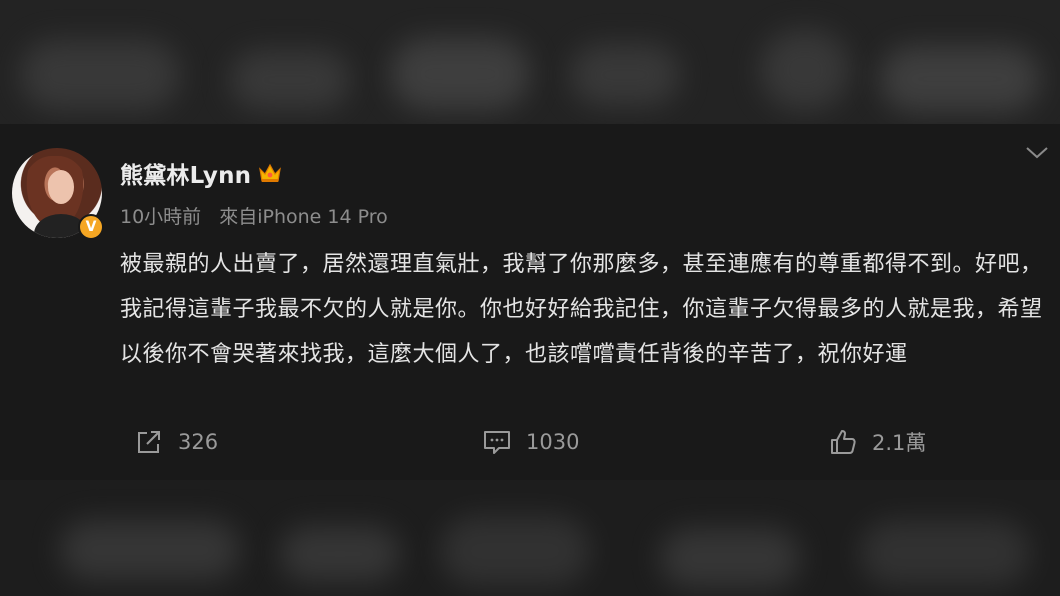 The height and width of the screenshot is (596, 1060). What do you see at coordinates (270, 172) in the screenshot?
I see `crown-icon` at bounding box center [270, 172].